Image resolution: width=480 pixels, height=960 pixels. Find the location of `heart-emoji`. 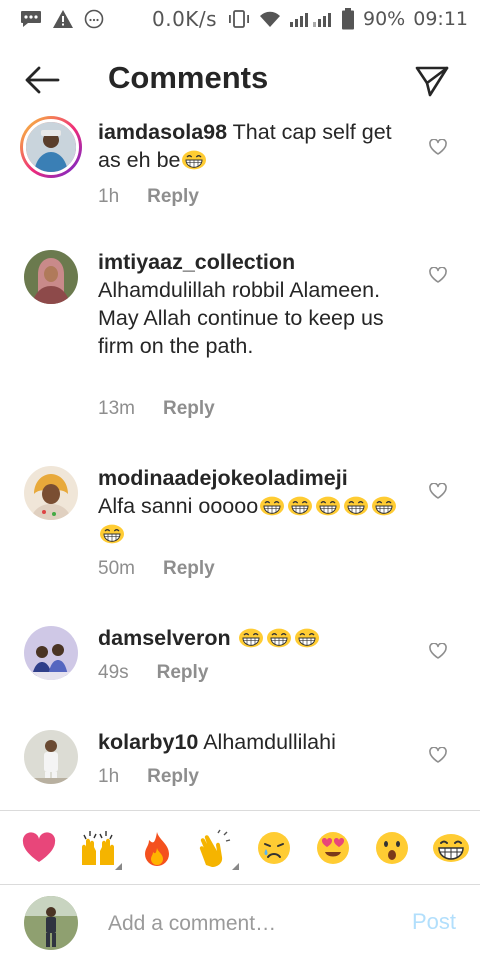

heart-emoji is located at coordinates (39, 848).